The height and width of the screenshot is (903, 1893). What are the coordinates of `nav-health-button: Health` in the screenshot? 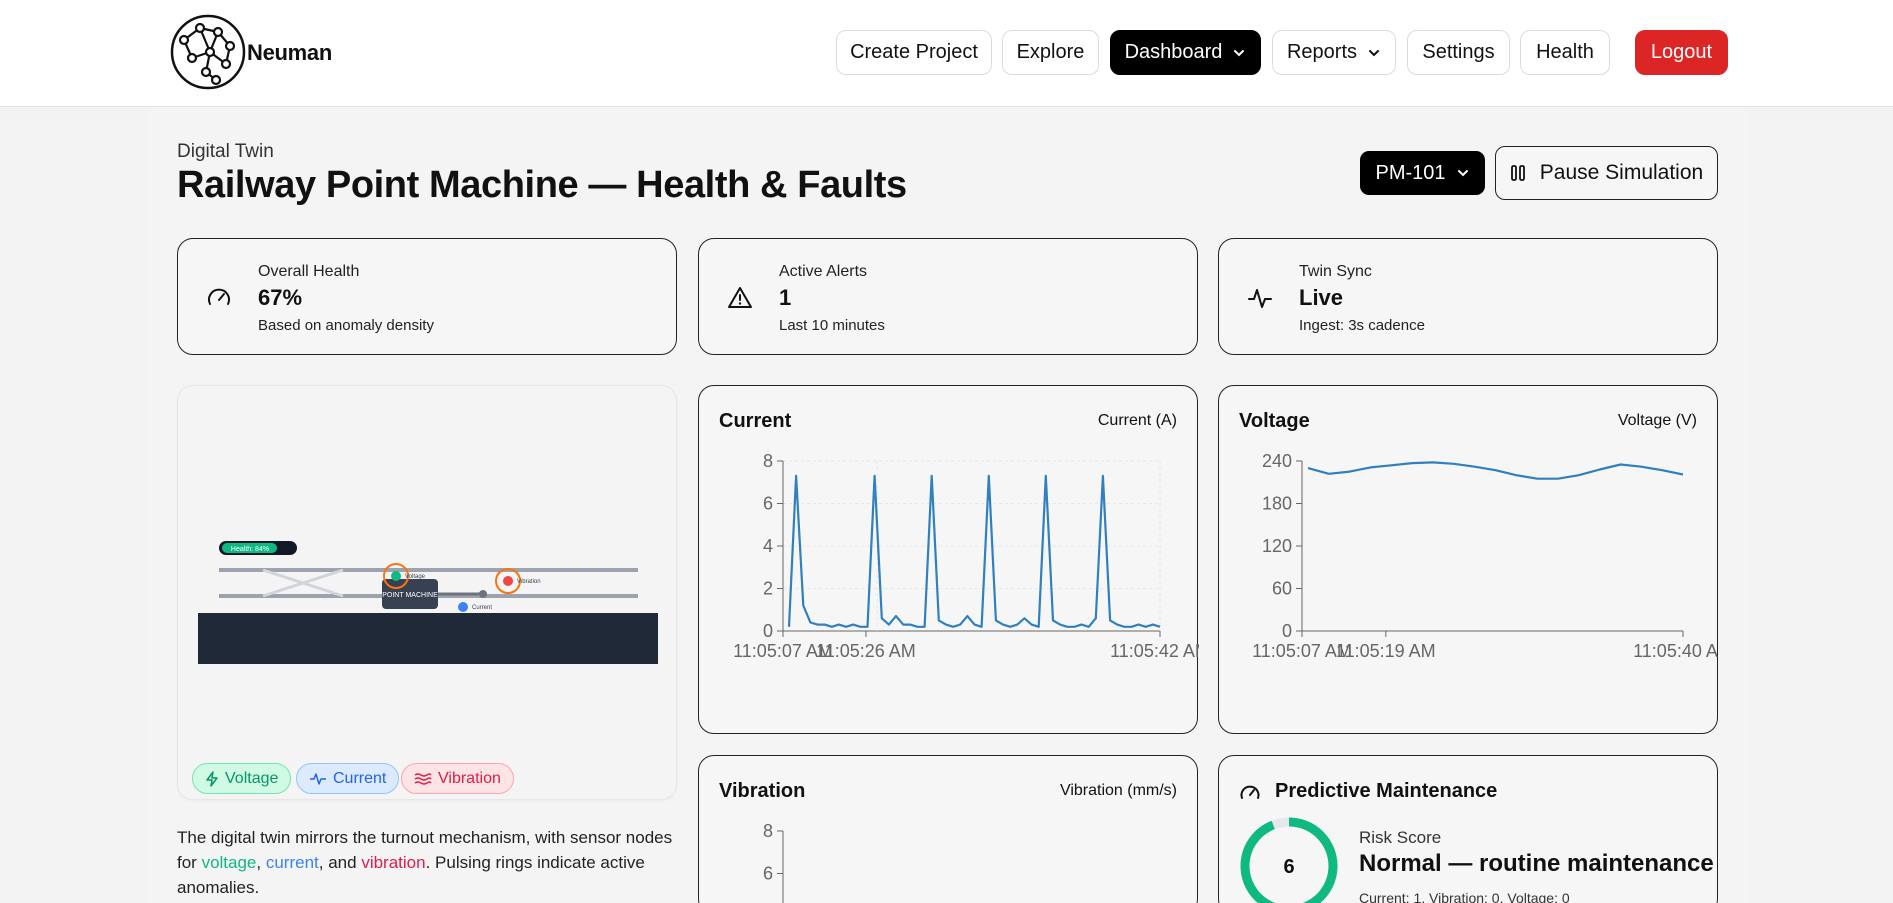 It's located at (1565, 52).